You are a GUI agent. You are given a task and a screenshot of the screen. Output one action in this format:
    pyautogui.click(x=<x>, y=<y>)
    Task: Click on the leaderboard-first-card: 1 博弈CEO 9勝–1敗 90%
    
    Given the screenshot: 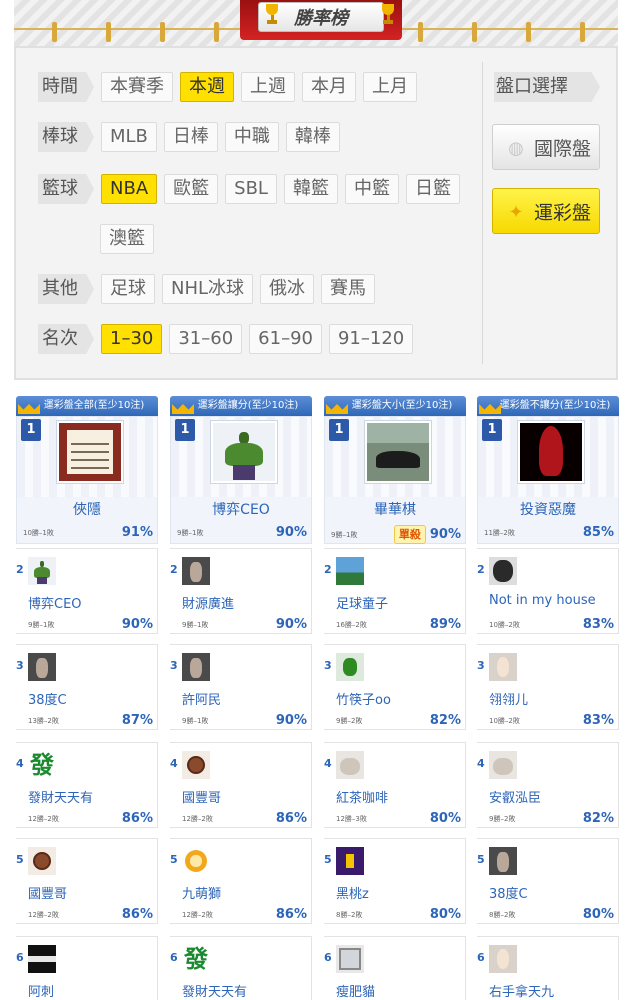 What is the action you would take?
    pyautogui.click(x=241, y=480)
    